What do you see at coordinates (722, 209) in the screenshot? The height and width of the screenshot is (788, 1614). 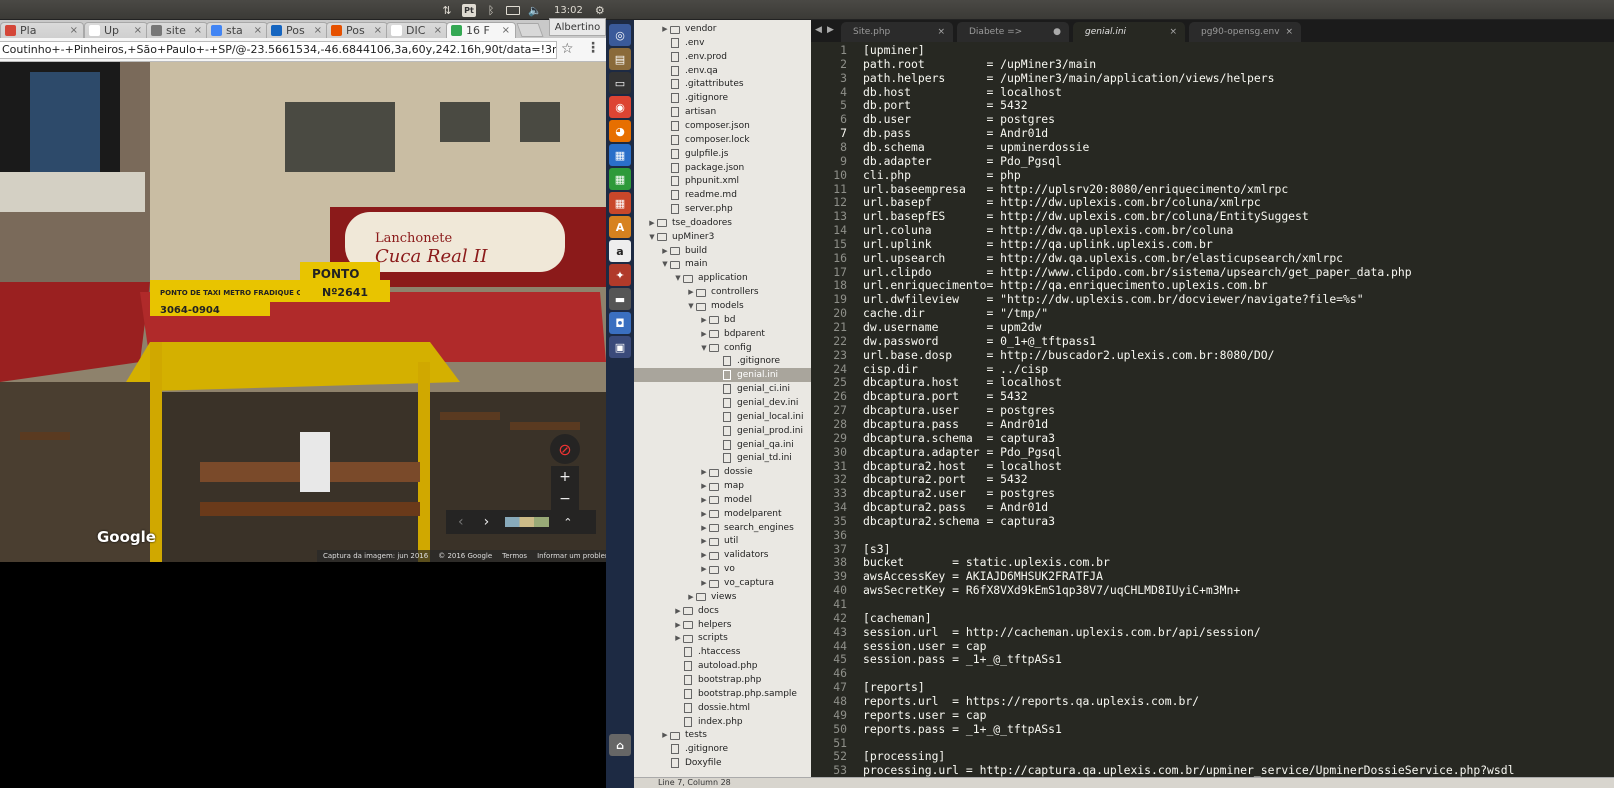 I see `tree-file: server.php` at bounding box center [722, 209].